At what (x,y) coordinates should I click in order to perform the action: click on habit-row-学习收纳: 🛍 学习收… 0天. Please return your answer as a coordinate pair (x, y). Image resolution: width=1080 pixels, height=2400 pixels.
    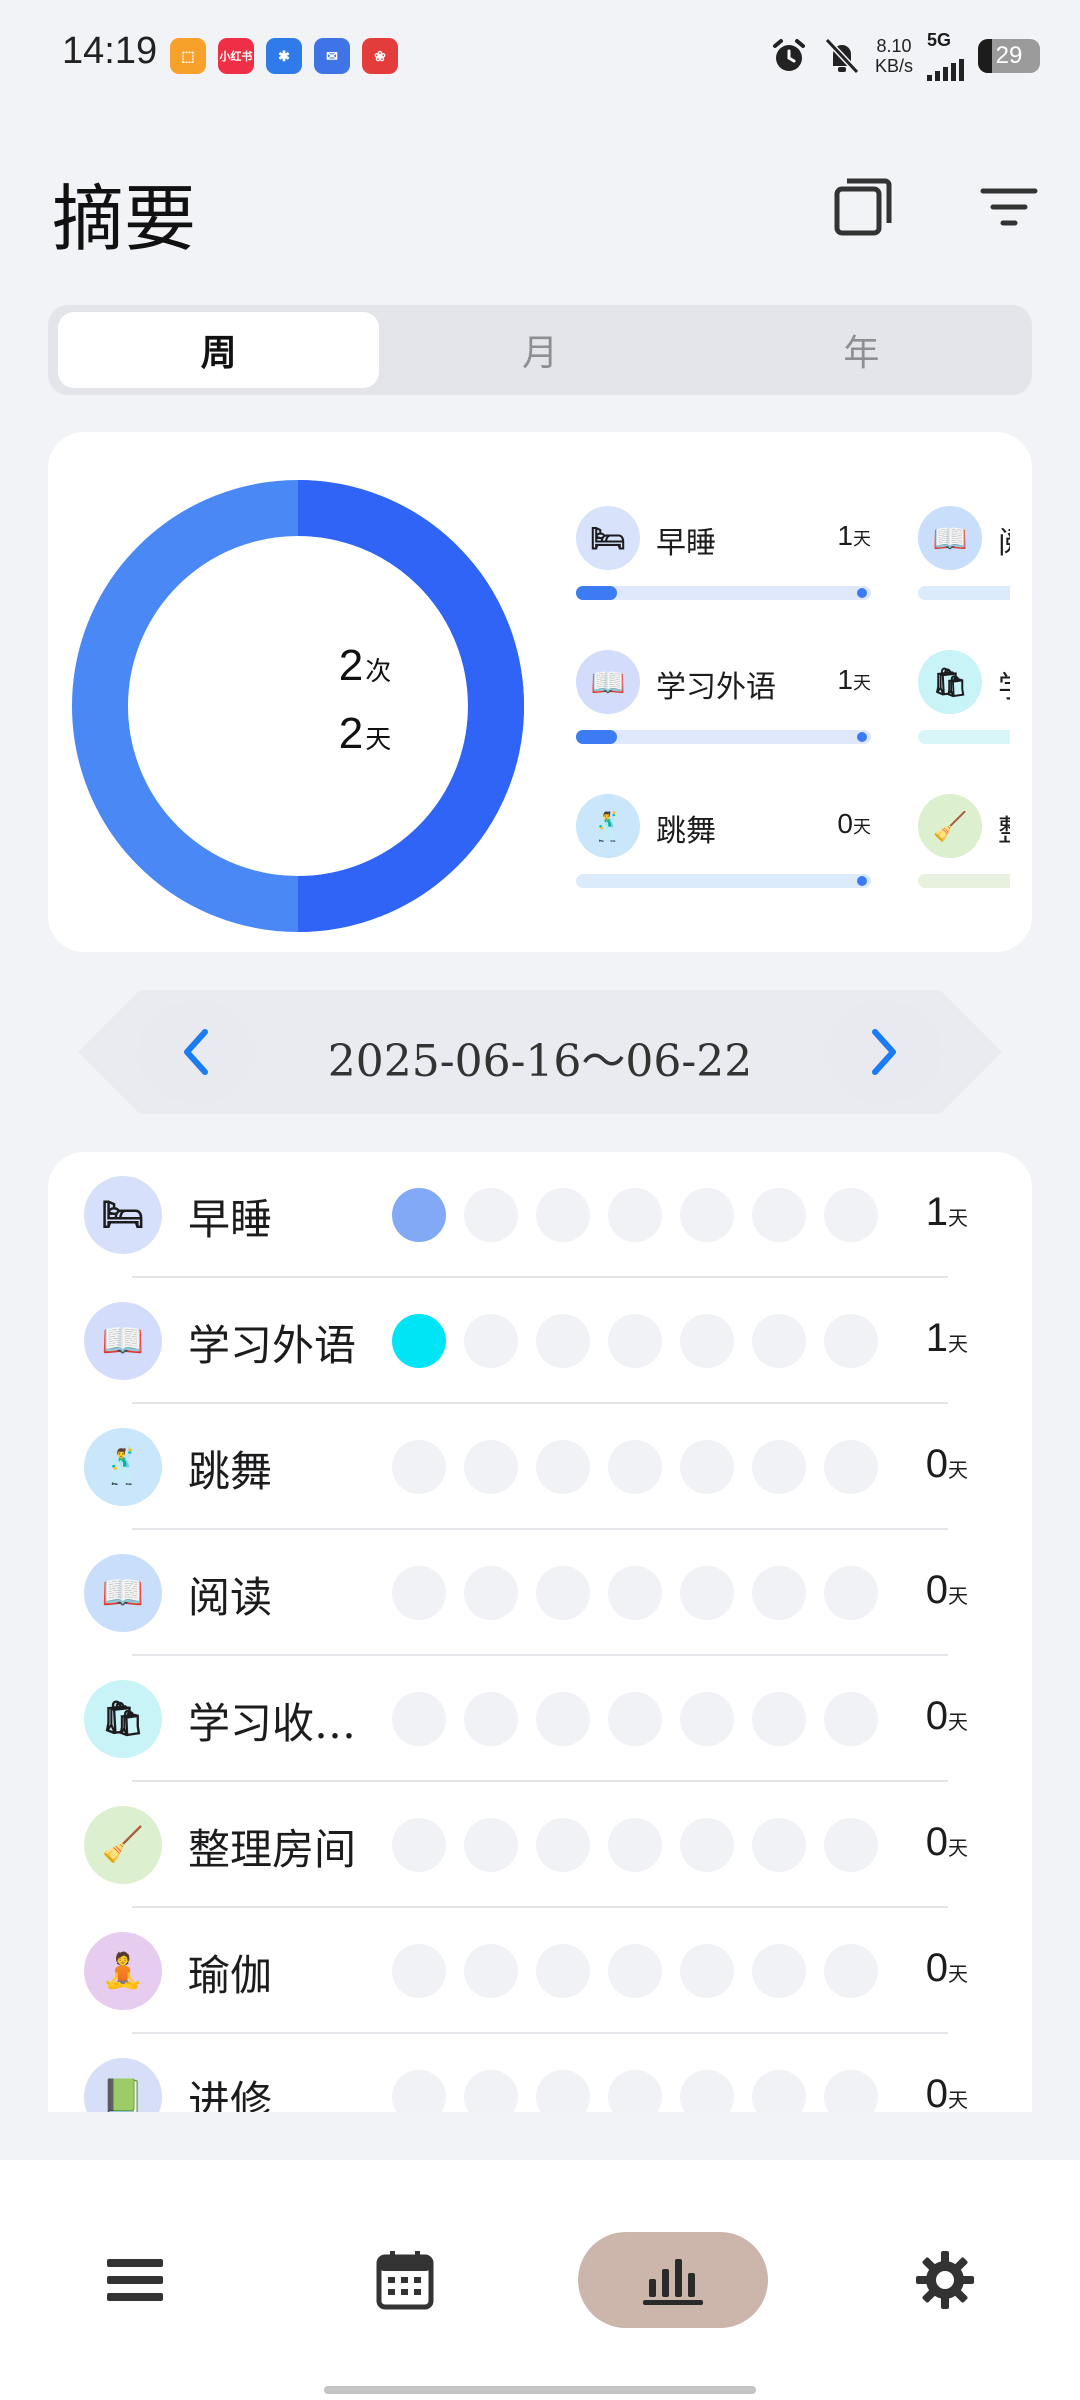
    Looking at the image, I should click on (540, 1719).